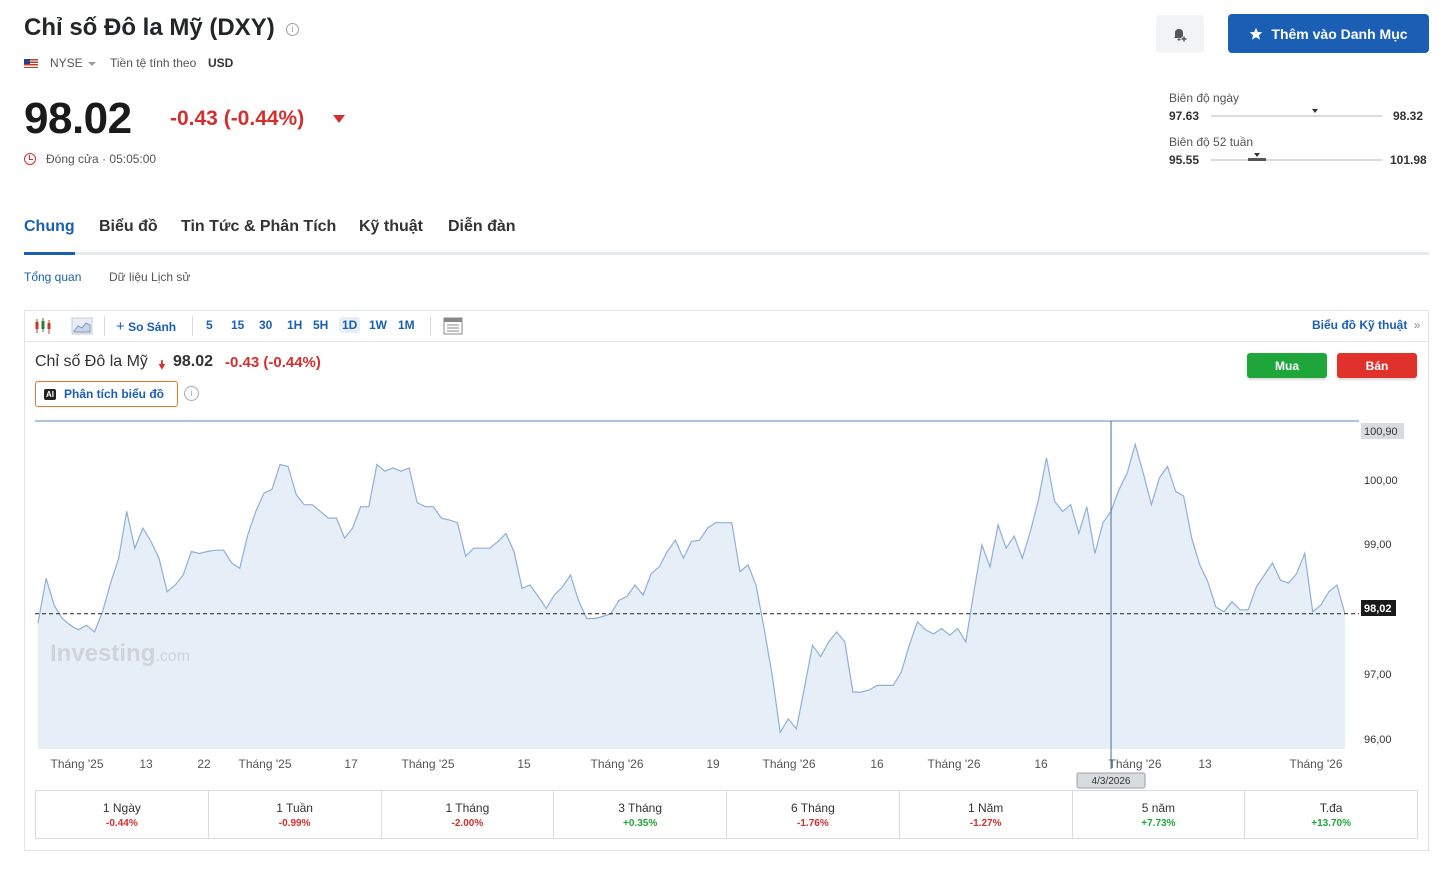  I want to click on performance-cell: 6 Tháng -1.76%, so click(813, 814).